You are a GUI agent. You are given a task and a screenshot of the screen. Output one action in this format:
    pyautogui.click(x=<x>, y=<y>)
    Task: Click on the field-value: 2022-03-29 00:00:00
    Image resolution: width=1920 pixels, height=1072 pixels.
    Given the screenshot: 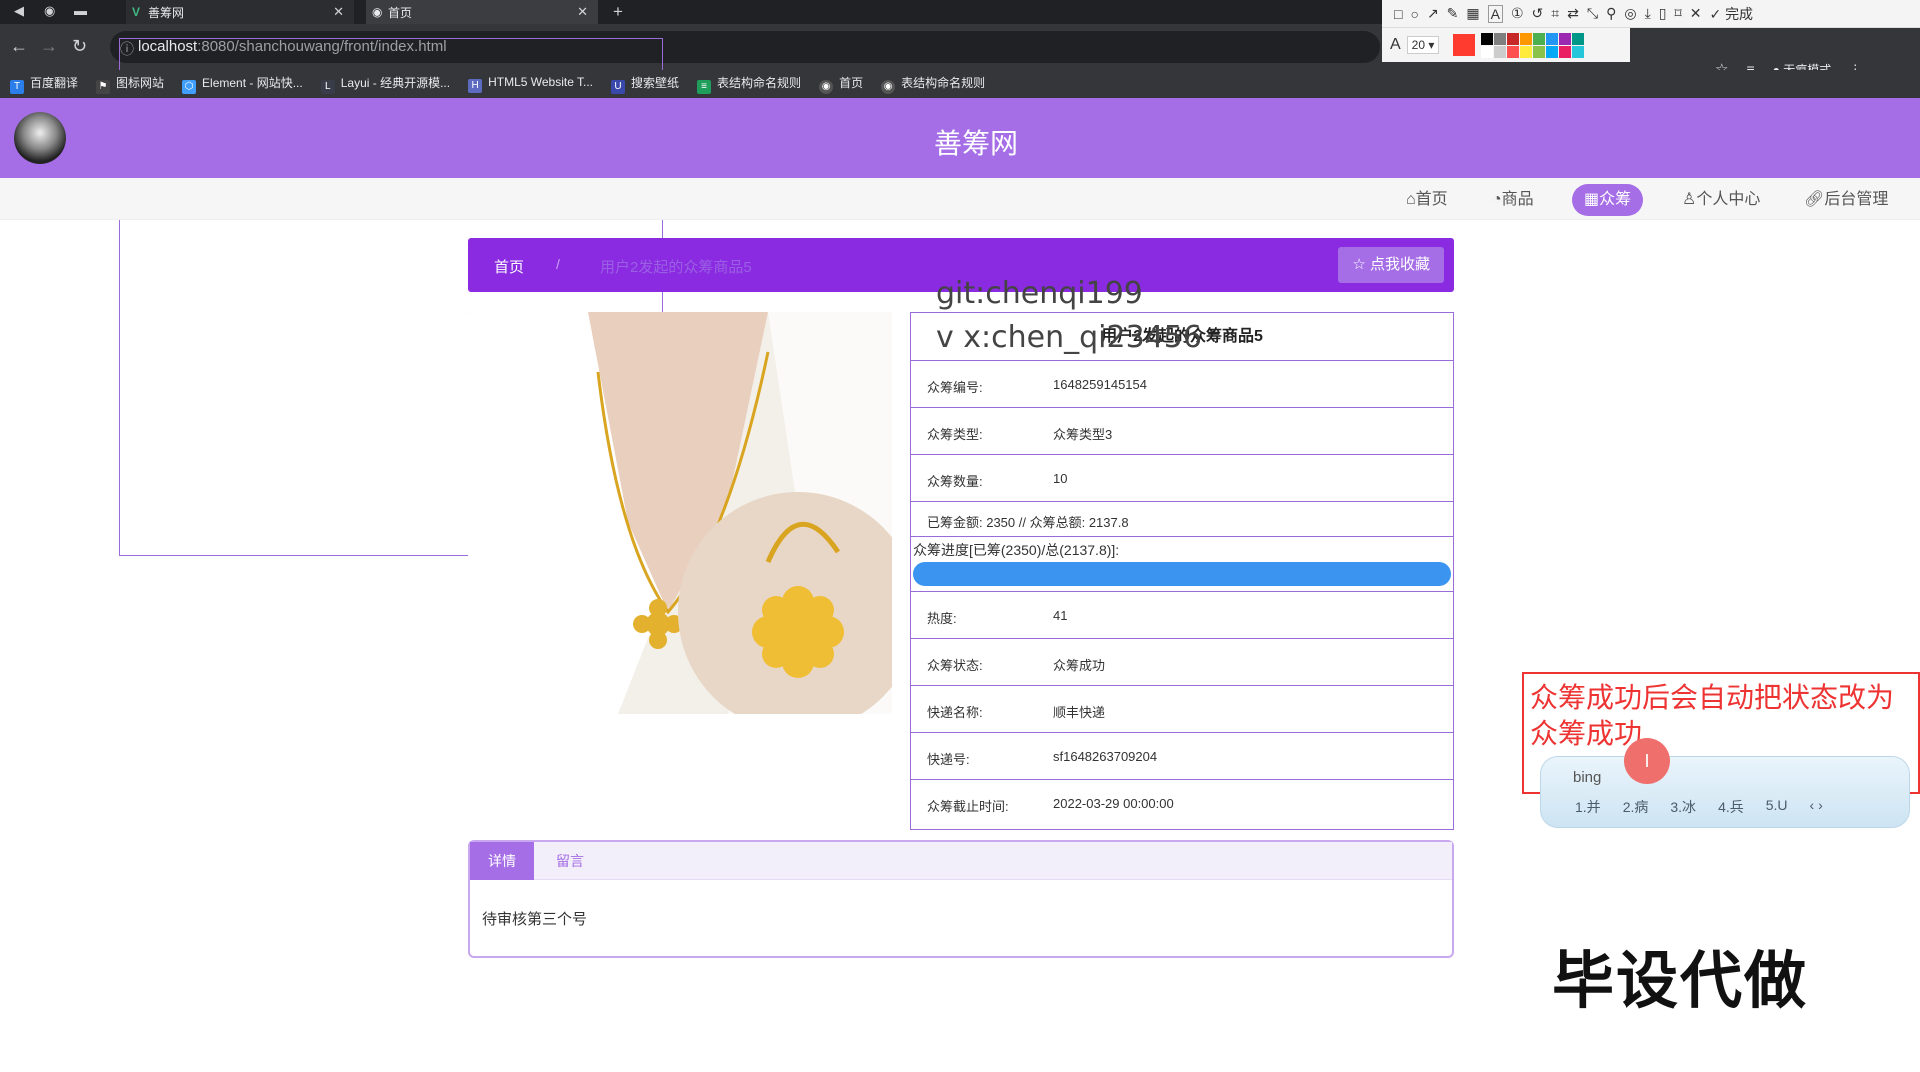 What is the action you would take?
    pyautogui.click(x=1113, y=803)
    